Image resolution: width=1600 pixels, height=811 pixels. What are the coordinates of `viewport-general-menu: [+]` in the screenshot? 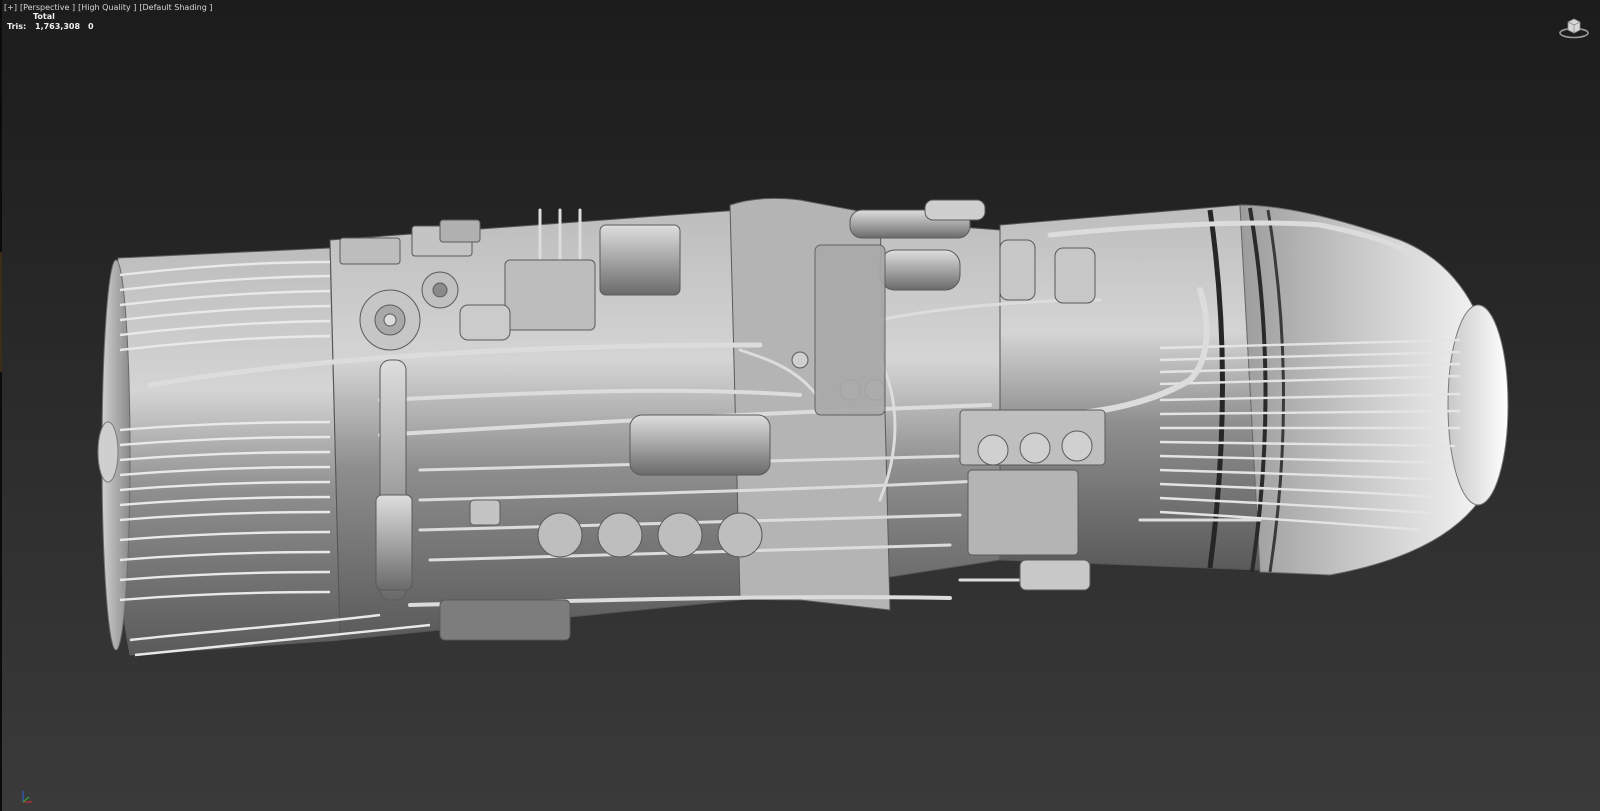 It's located at (10, 7).